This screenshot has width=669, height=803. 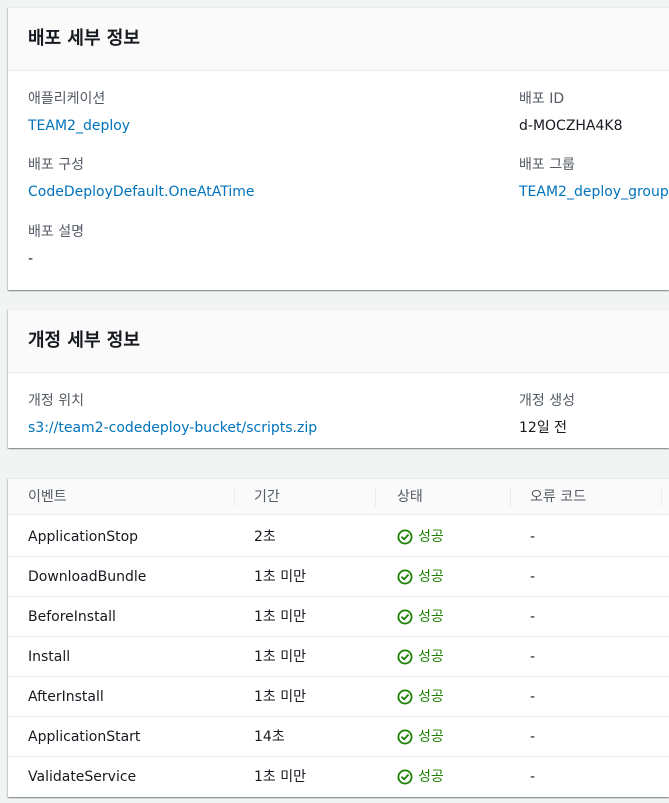 What do you see at coordinates (547, 401) in the screenshot?
I see `revision-created-label: 개정 생성` at bounding box center [547, 401].